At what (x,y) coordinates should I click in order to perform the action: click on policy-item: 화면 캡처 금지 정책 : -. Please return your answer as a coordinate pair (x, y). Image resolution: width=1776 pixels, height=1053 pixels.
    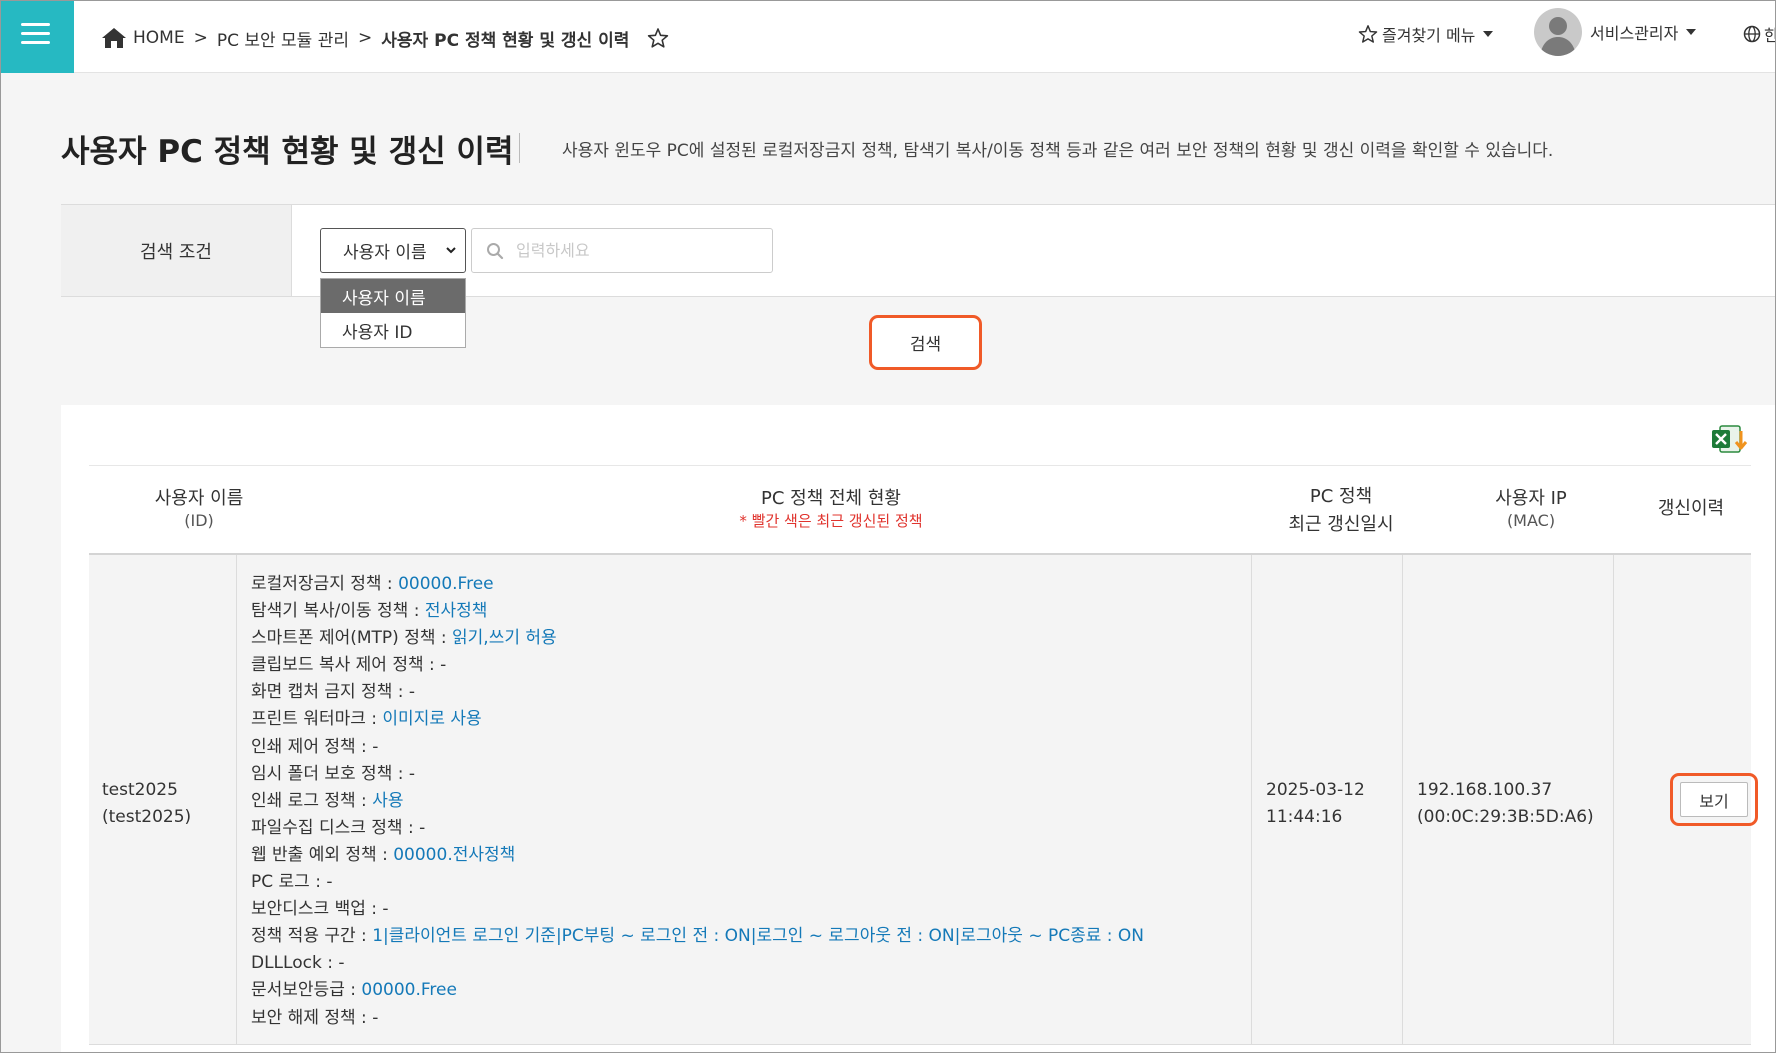
    Looking at the image, I should click on (697, 692).